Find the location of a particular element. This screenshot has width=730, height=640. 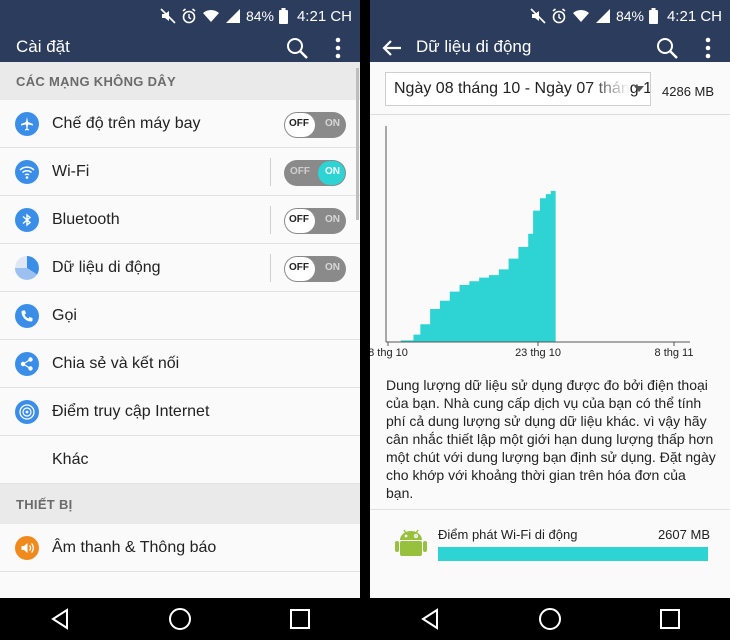

settings-item-airplane-mode: Chế độ trên máy bay OFF ON is located at coordinates (180, 124).